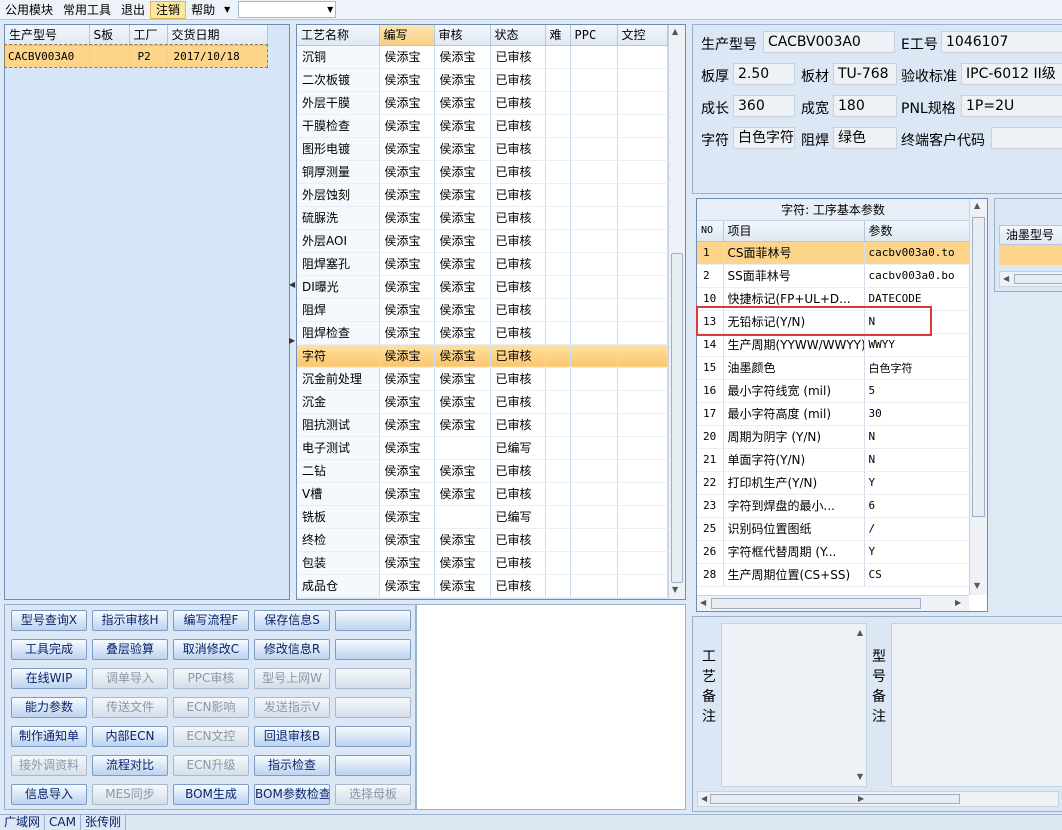 This screenshot has width=1062, height=830. What do you see at coordinates (330, 9) in the screenshot?
I see `chevron-down-icon: ▼` at bounding box center [330, 9].